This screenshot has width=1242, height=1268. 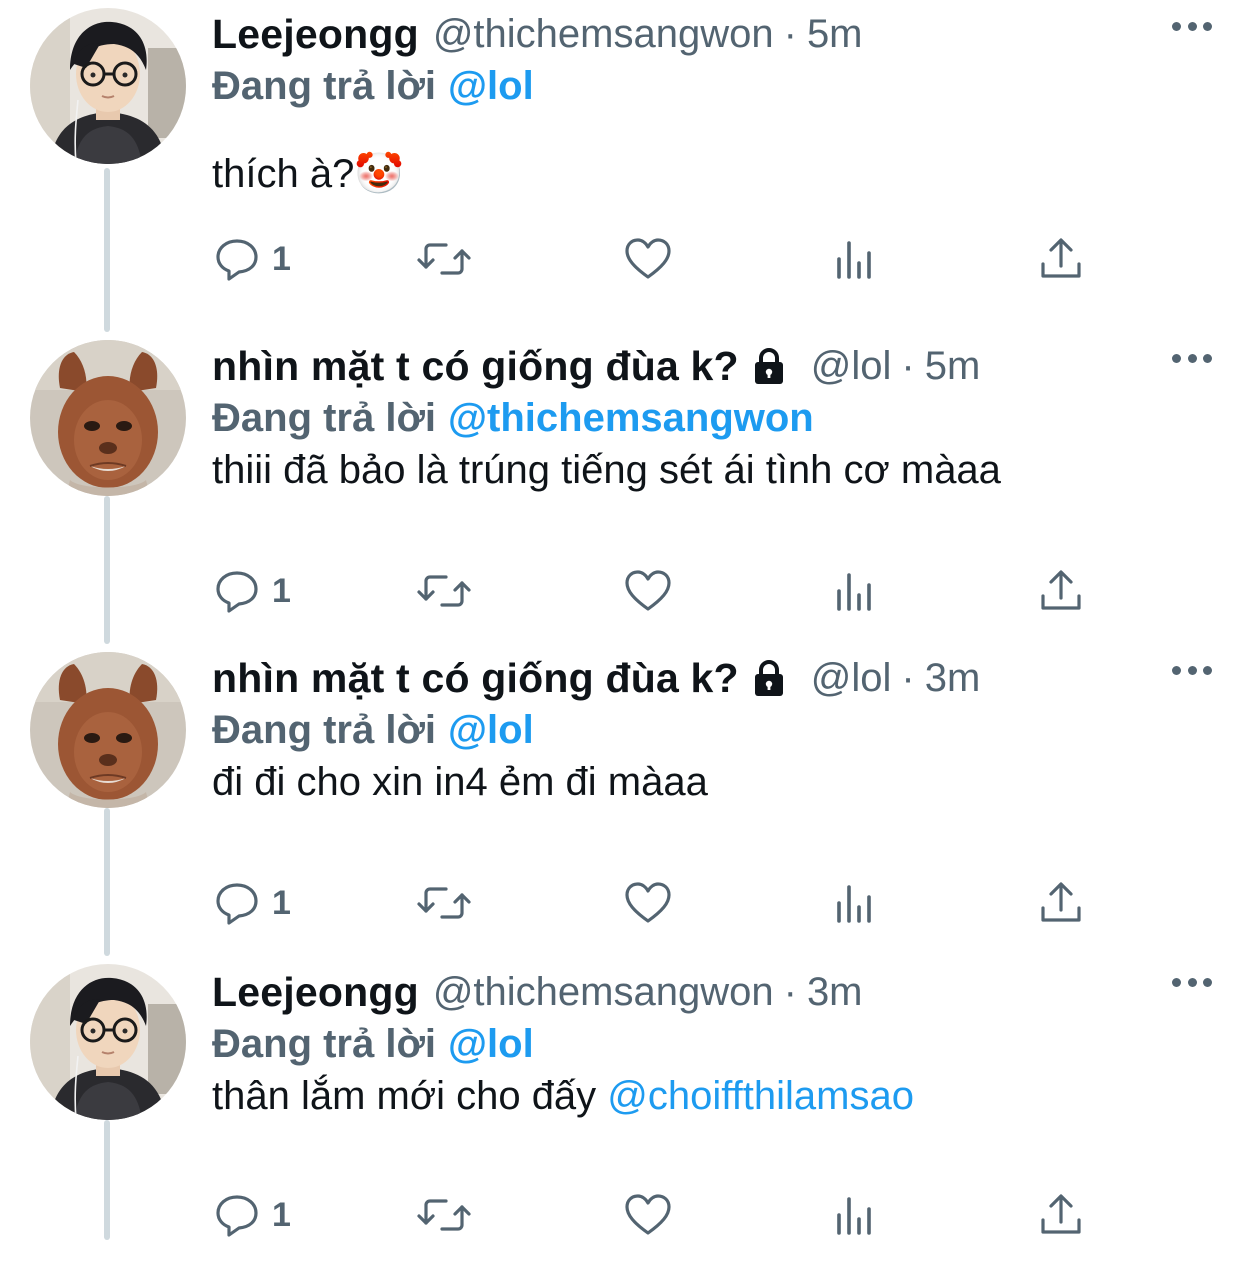 I want to click on tweet-body: thích à?🤡, so click(x=308, y=174).